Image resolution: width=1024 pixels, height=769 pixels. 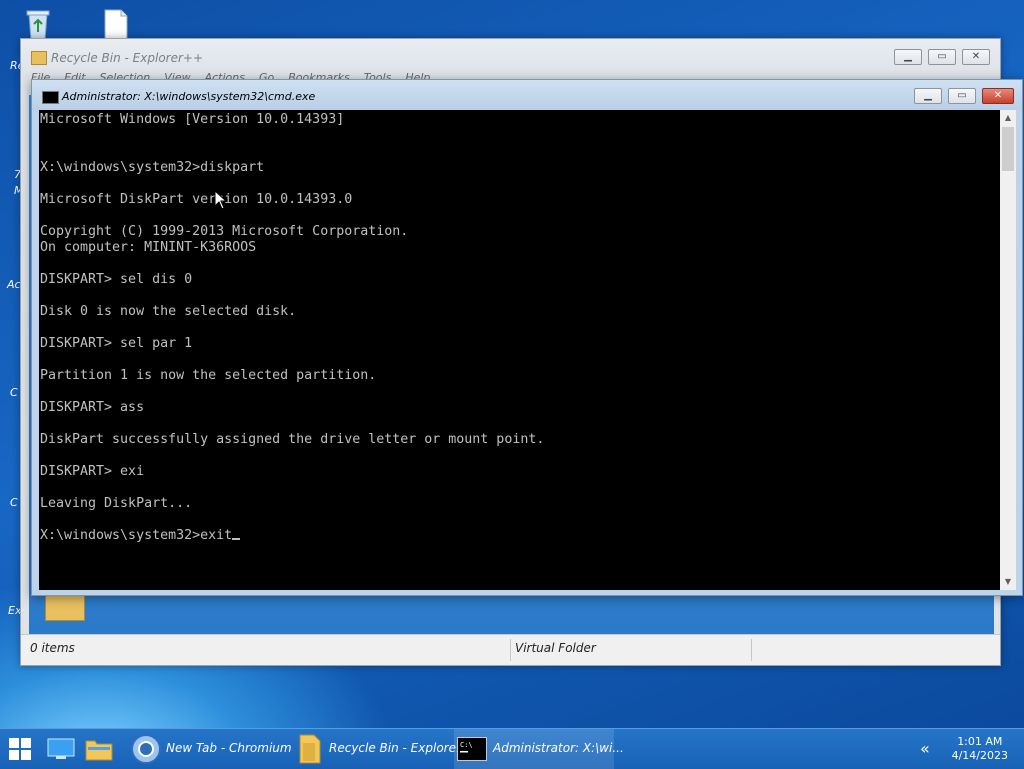 What do you see at coordinates (555, 648) in the screenshot?
I see `status-folder-type: Virtual Folder` at bounding box center [555, 648].